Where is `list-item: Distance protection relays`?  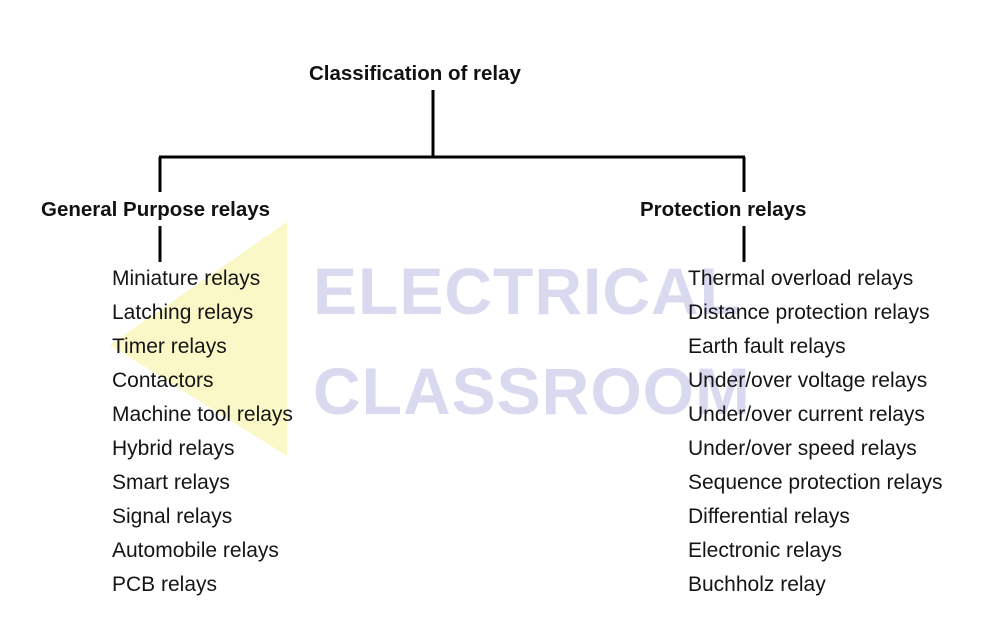 list-item: Distance protection relays is located at coordinates (809, 312).